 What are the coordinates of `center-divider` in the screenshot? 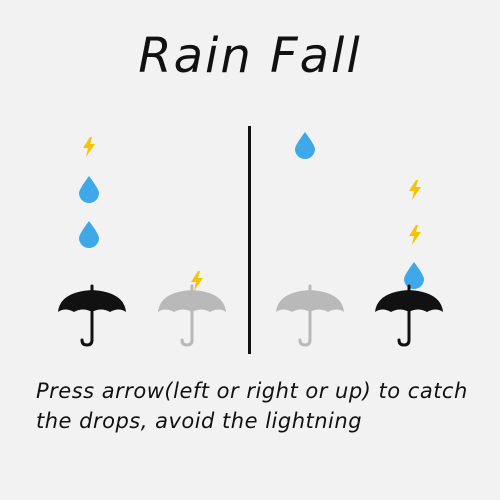 It's located at (249, 240).